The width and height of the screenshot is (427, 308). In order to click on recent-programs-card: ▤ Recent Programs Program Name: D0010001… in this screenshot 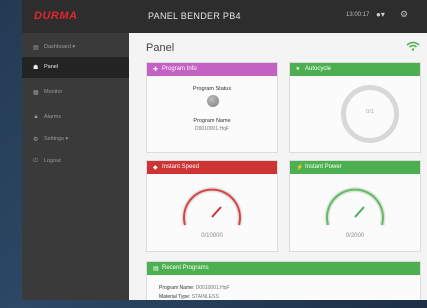, I will do `click(283, 280)`.